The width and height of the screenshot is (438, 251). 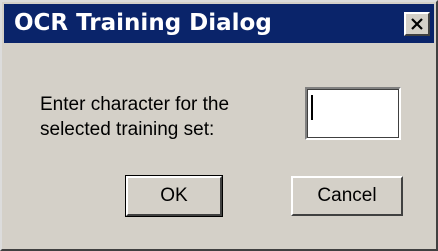 I want to click on cancel-button: Cancel, so click(x=347, y=196).